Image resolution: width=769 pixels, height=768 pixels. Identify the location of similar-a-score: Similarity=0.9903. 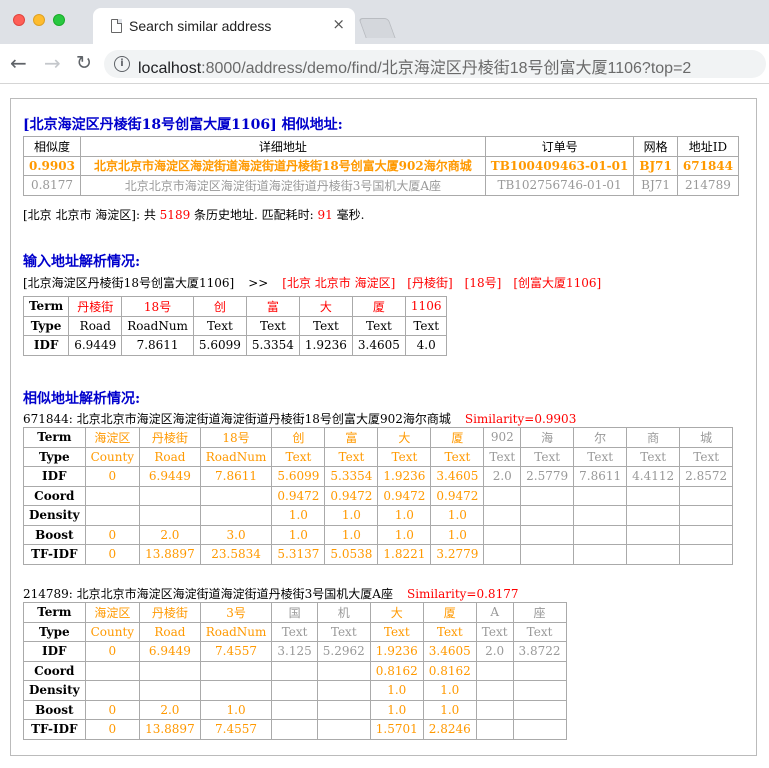
(520, 419).